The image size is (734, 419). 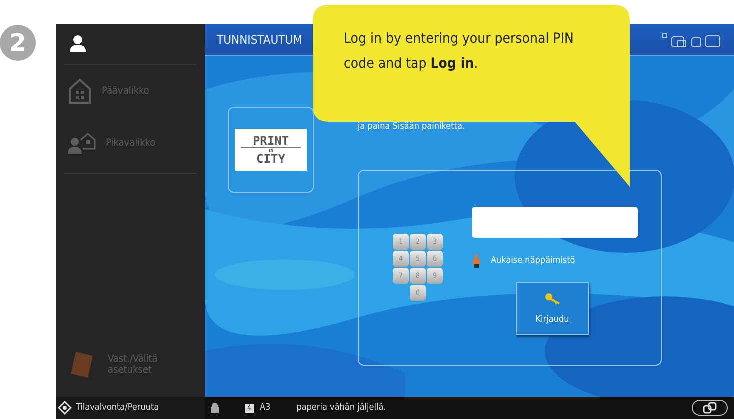 I want to click on paper-size: A3, so click(x=265, y=408).